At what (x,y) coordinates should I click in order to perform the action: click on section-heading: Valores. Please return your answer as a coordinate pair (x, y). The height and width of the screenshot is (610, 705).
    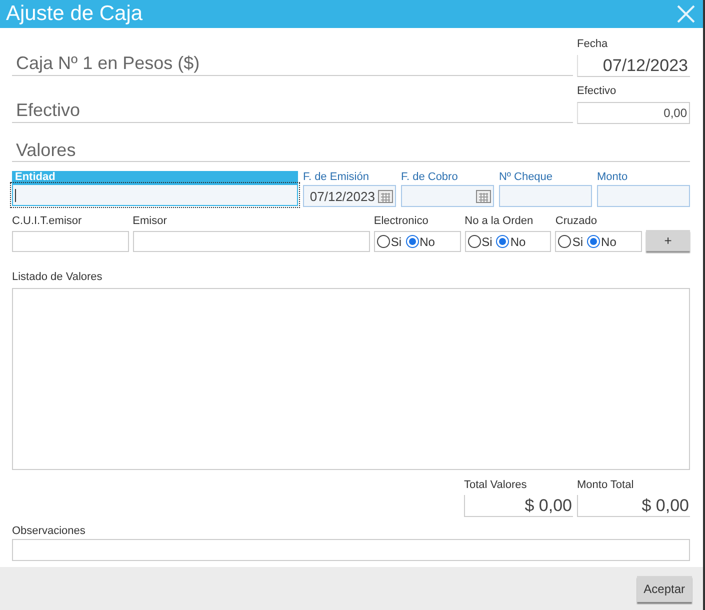
    Looking at the image, I should click on (351, 150).